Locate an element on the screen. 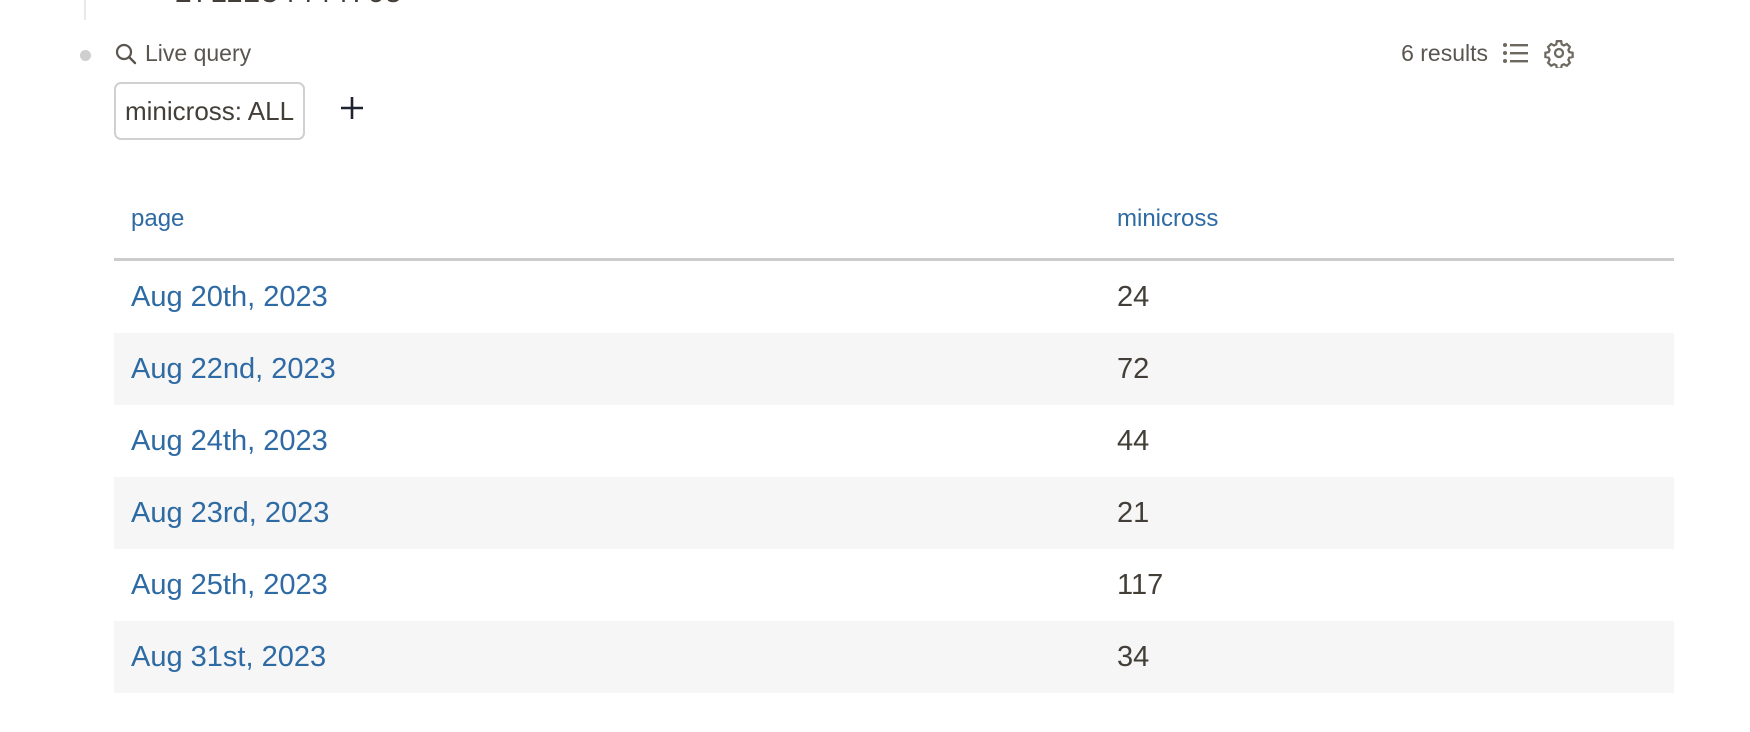  table-row: Aug 31st, 2023 34 is located at coordinates (894, 657).